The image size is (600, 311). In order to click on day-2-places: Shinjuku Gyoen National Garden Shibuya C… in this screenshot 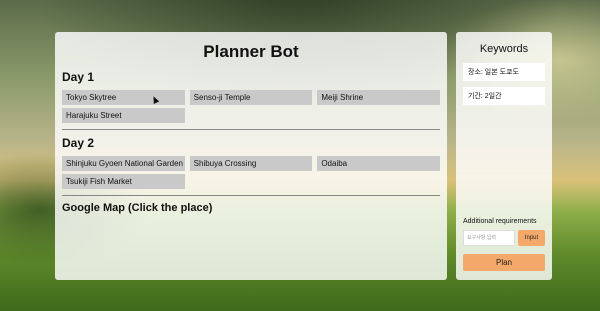, I will do `click(251, 172)`.